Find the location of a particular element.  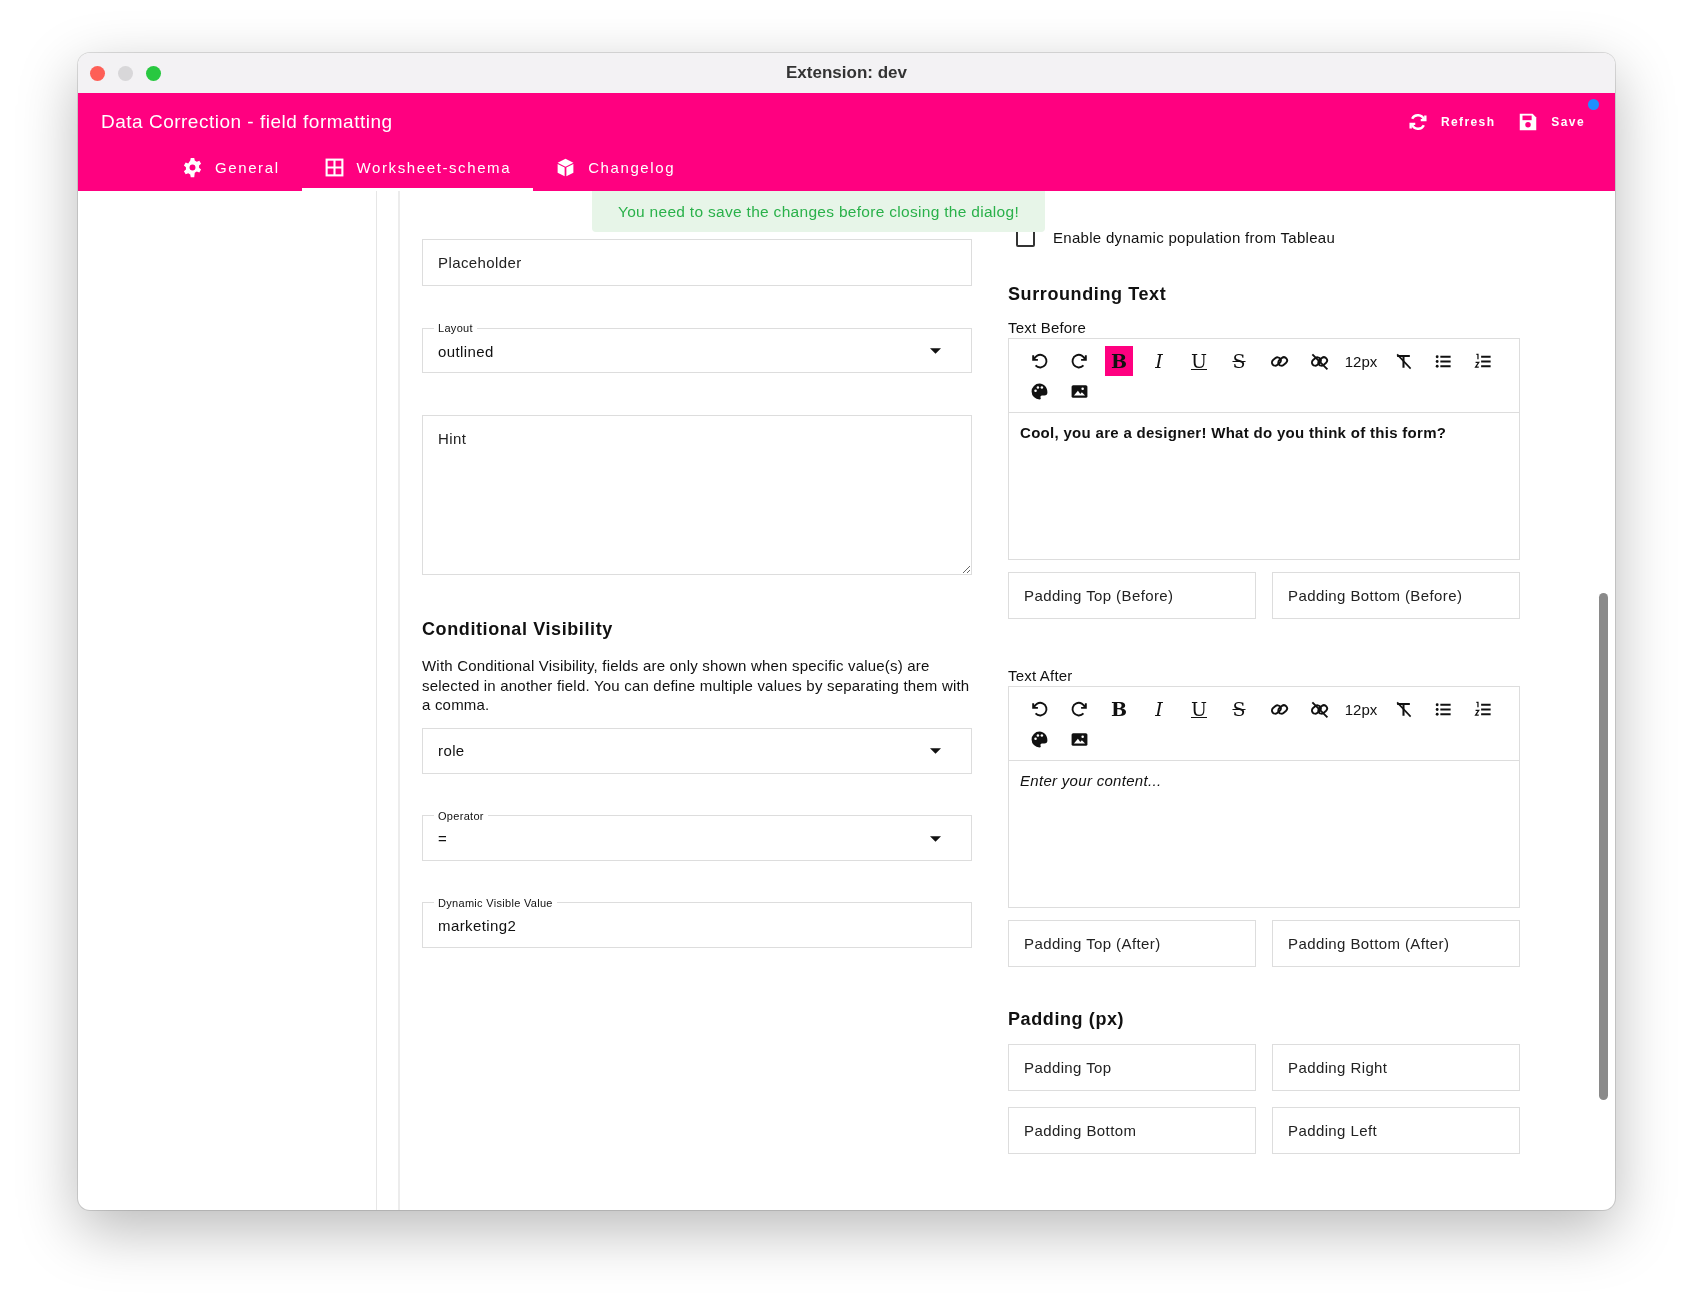

refresh-icon is located at coordinates (1417, 122).